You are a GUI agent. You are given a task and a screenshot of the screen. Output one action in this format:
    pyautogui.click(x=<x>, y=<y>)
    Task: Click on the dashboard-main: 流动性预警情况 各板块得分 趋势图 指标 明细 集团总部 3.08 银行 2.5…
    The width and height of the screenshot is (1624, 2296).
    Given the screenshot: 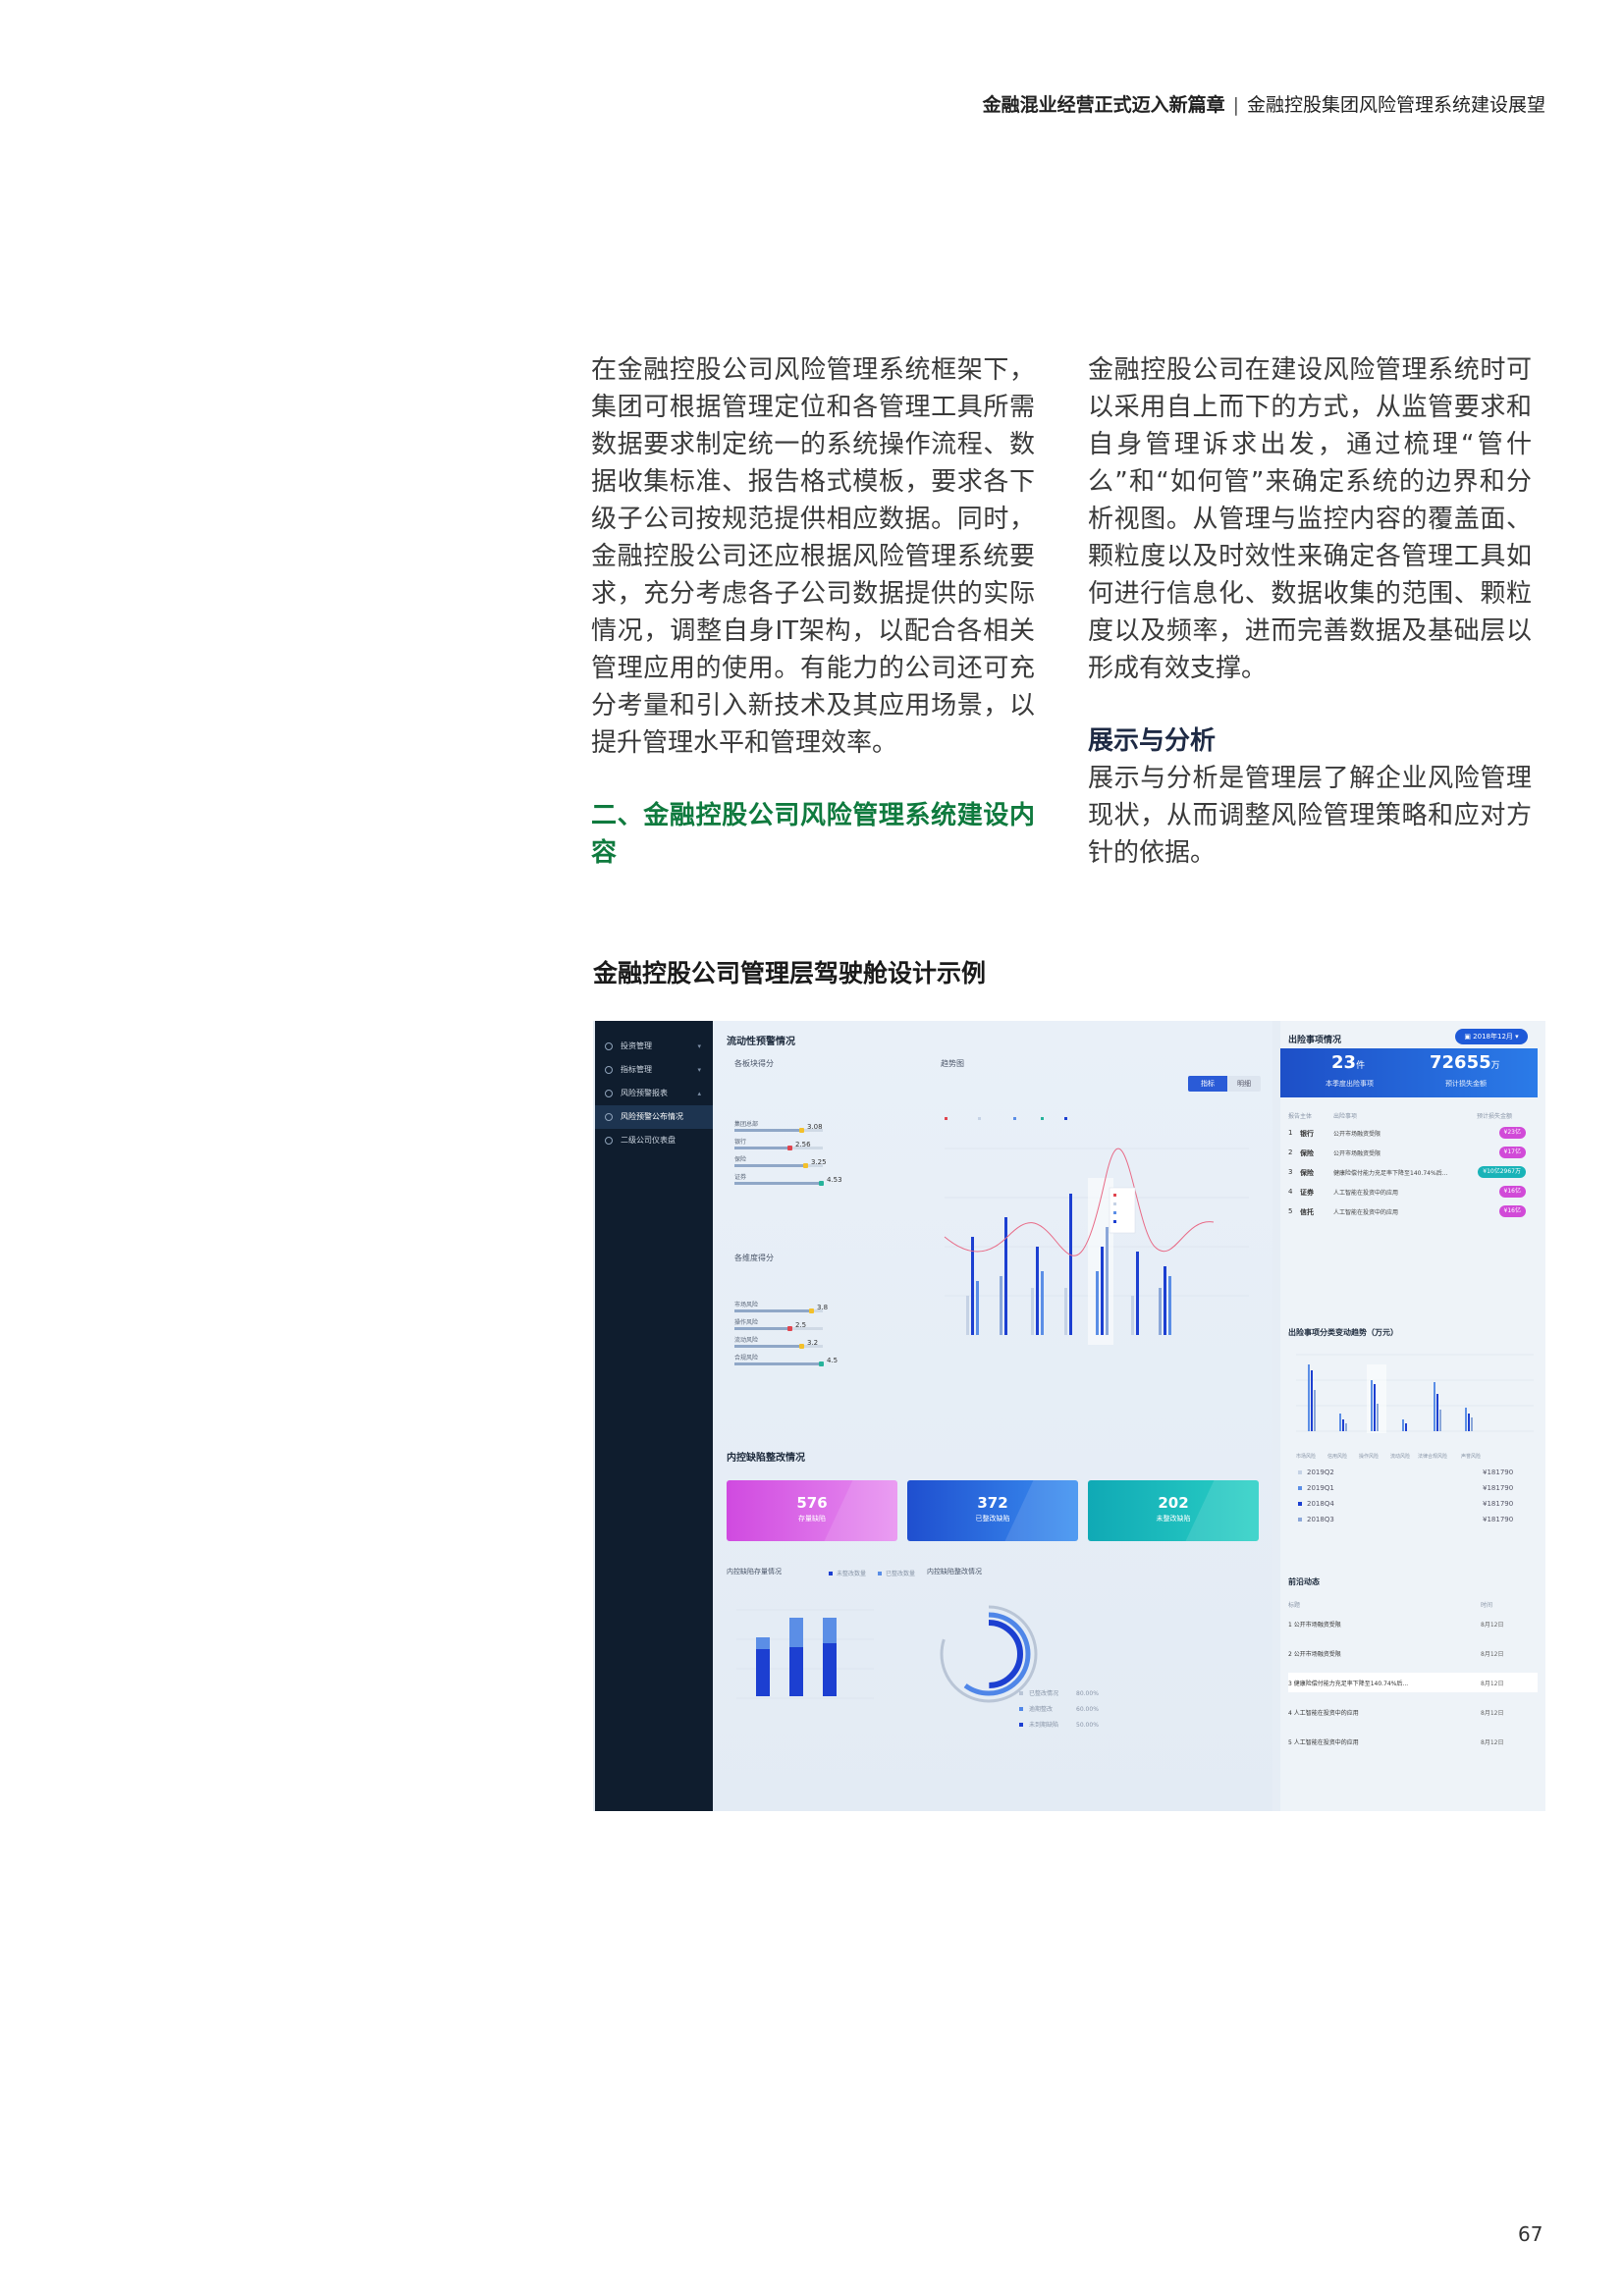 What is the action you would take?
    pyautogui.click(x=992, y=1416)
    